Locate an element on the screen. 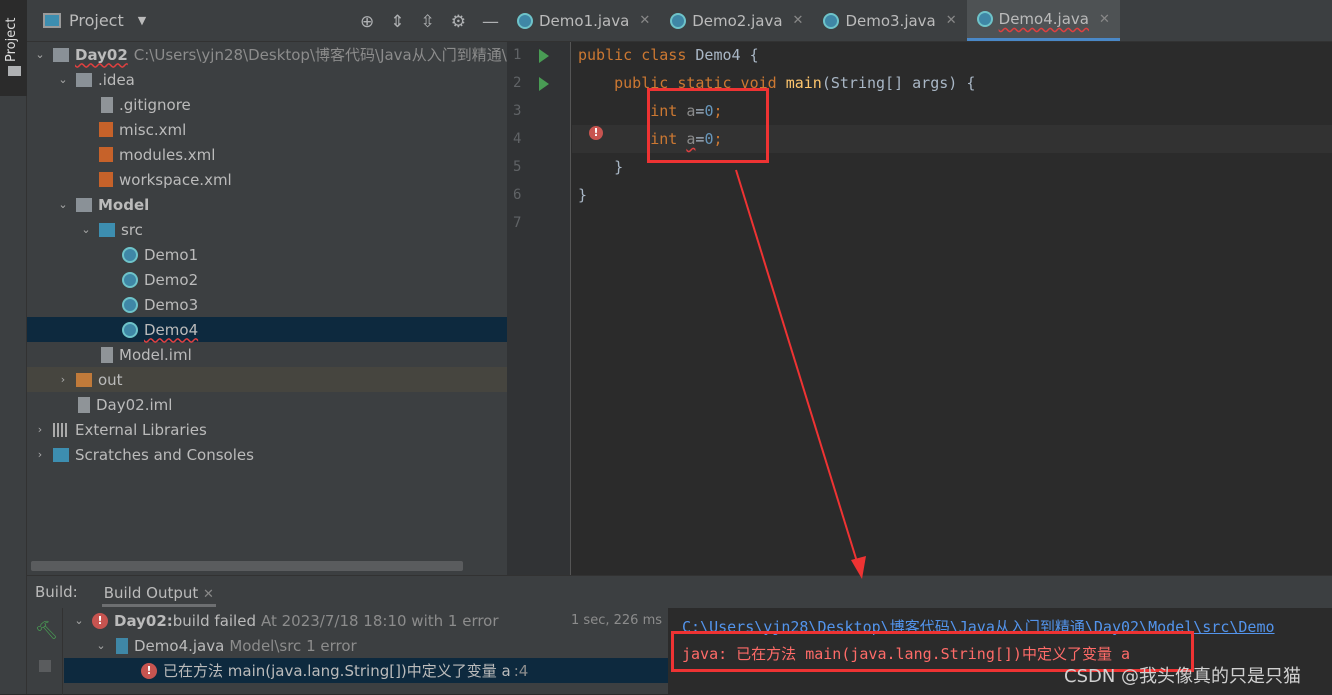  expand-all-icon: ⇕ is located at coordinates (397, 22).